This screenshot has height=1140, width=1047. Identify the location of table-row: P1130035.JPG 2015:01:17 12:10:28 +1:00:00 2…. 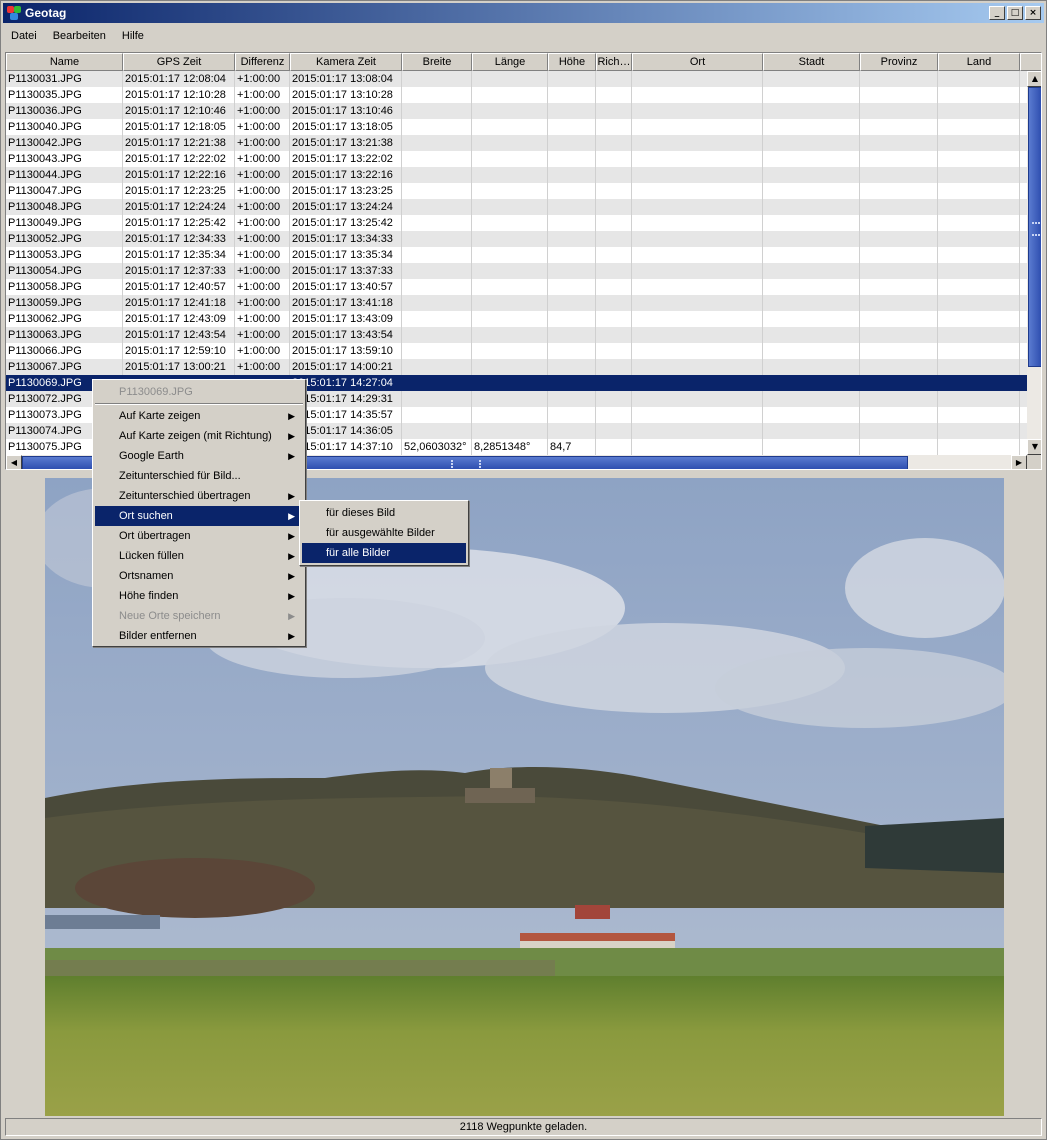
(516, 95).